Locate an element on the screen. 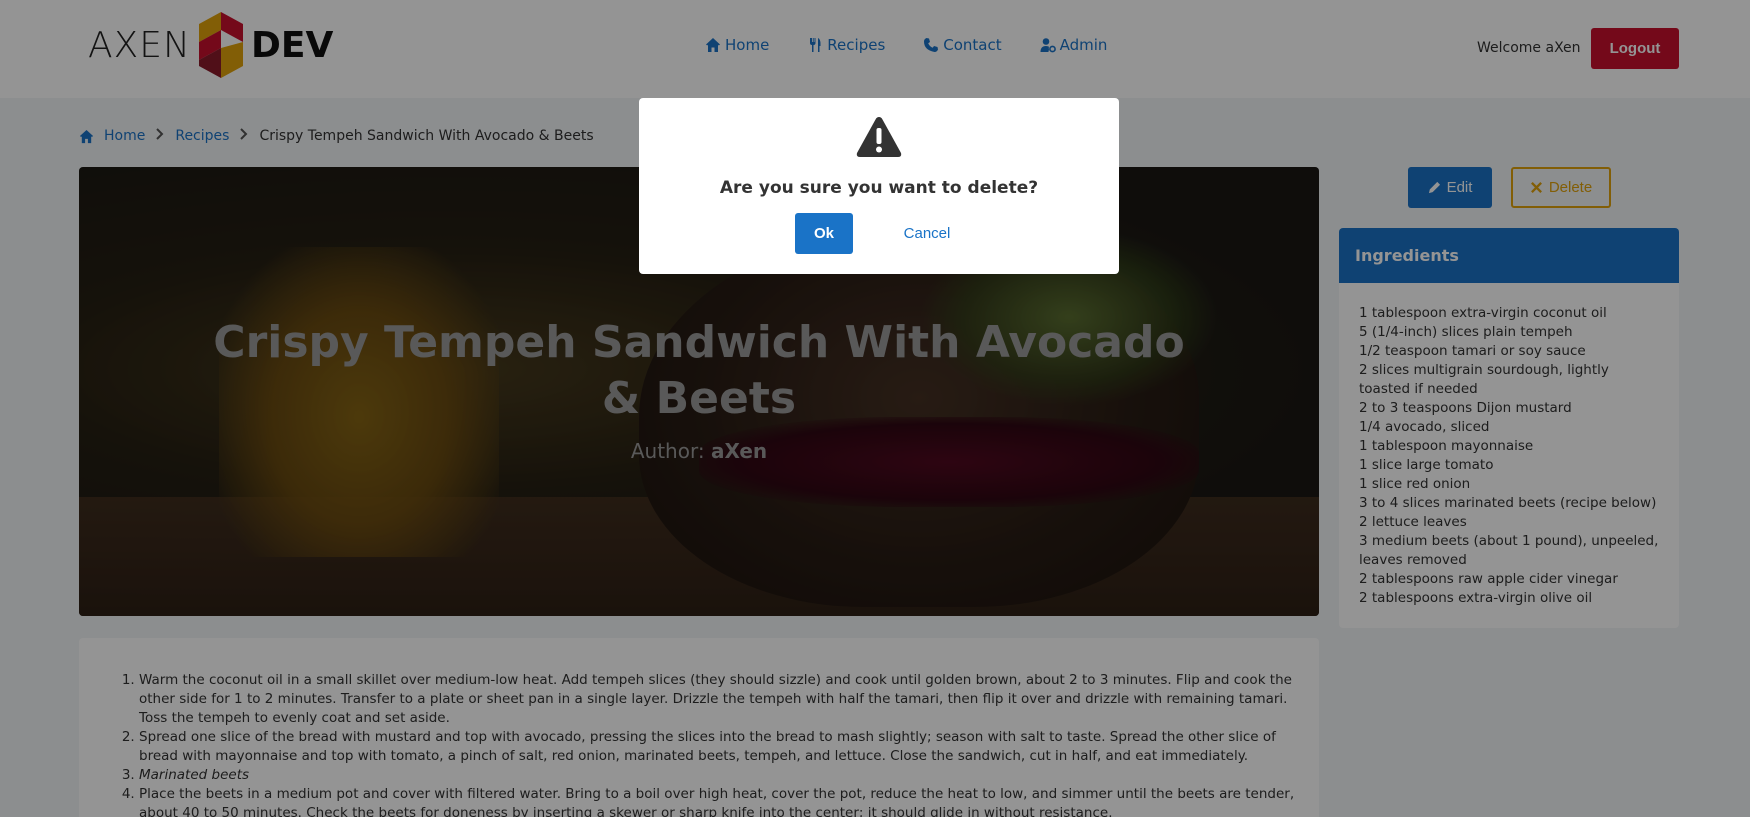 This screenshot has height=817, width=1750. ok-button: Ok is located at coordinates (824, 233).